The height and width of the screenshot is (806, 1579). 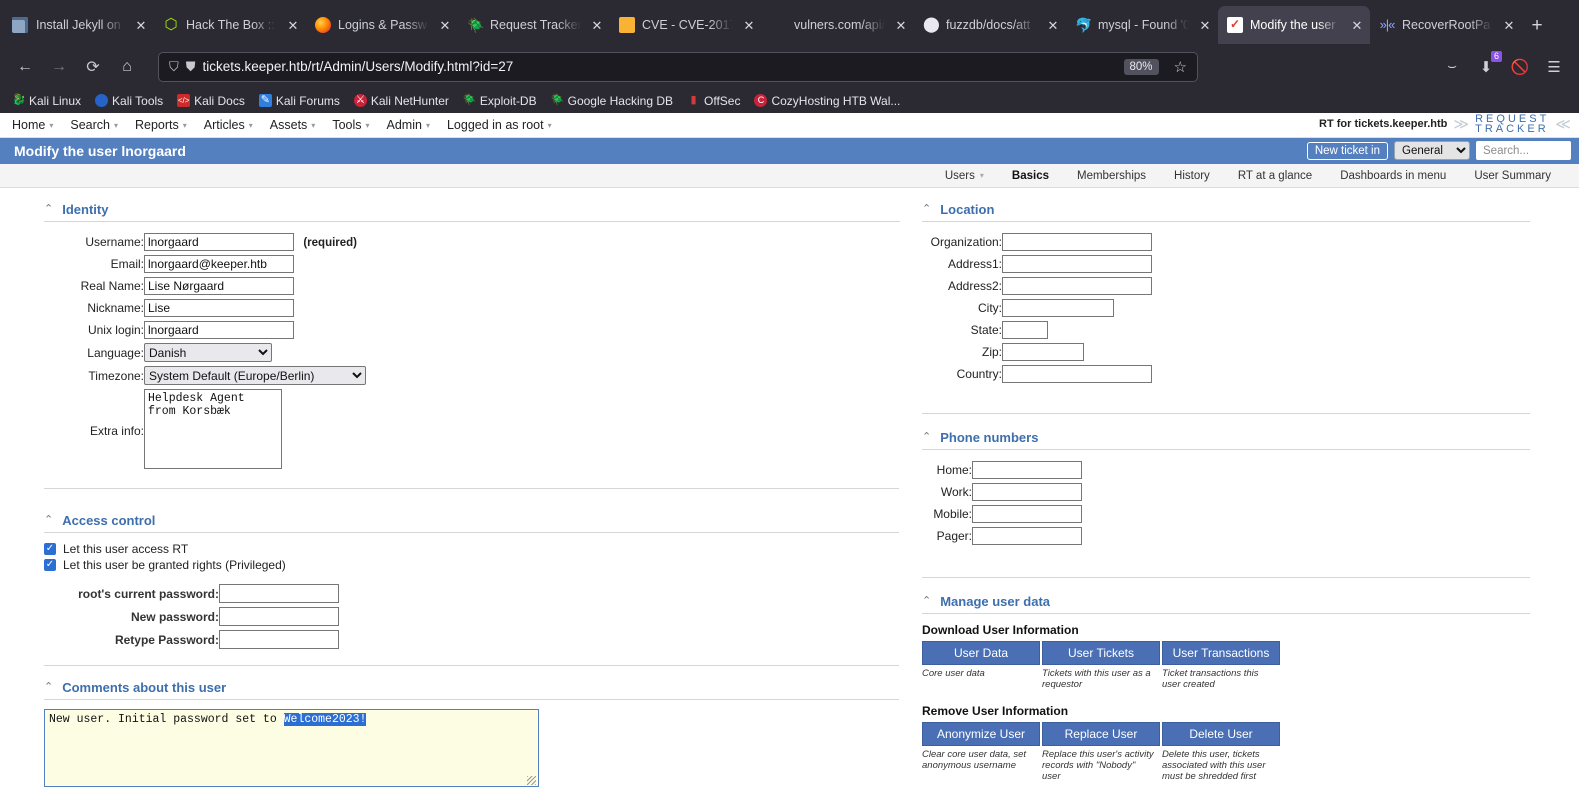 What do you see at coordinates (295, 125) in the screenshot?
I see `menu-item-assets: Assets ▾` at bounding box center [295, 125].